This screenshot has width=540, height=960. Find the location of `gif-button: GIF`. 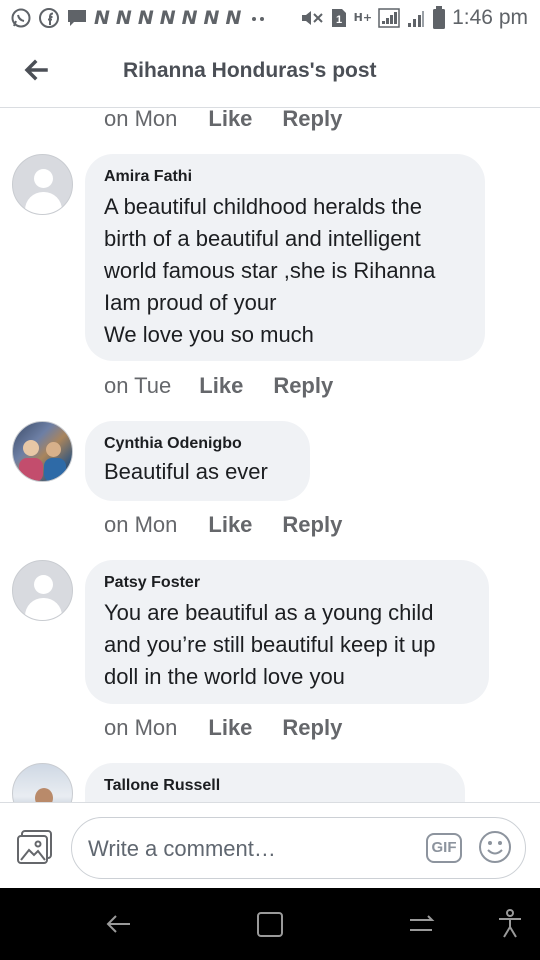

gif-button: GIF is located at coordinates (444, 848).